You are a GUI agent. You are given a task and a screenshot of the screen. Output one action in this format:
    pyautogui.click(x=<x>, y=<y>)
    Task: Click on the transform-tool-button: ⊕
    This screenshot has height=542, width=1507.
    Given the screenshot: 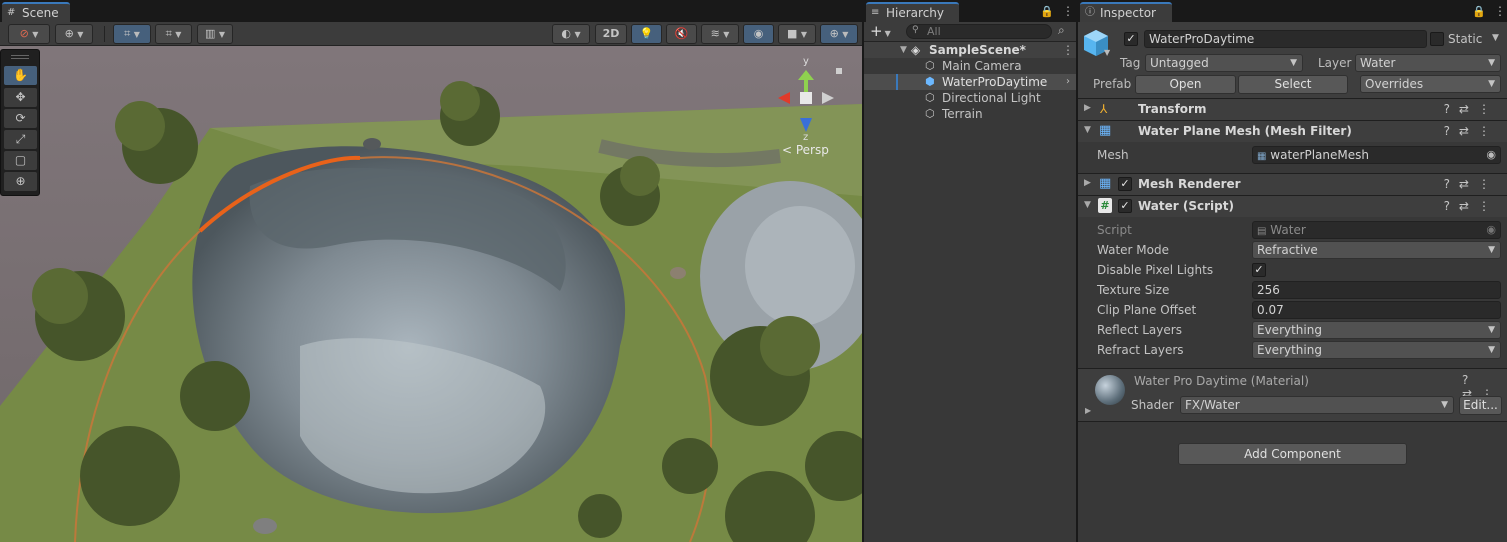 What is the action you would take?
    pyautogui.click(x=20, y=181)
    